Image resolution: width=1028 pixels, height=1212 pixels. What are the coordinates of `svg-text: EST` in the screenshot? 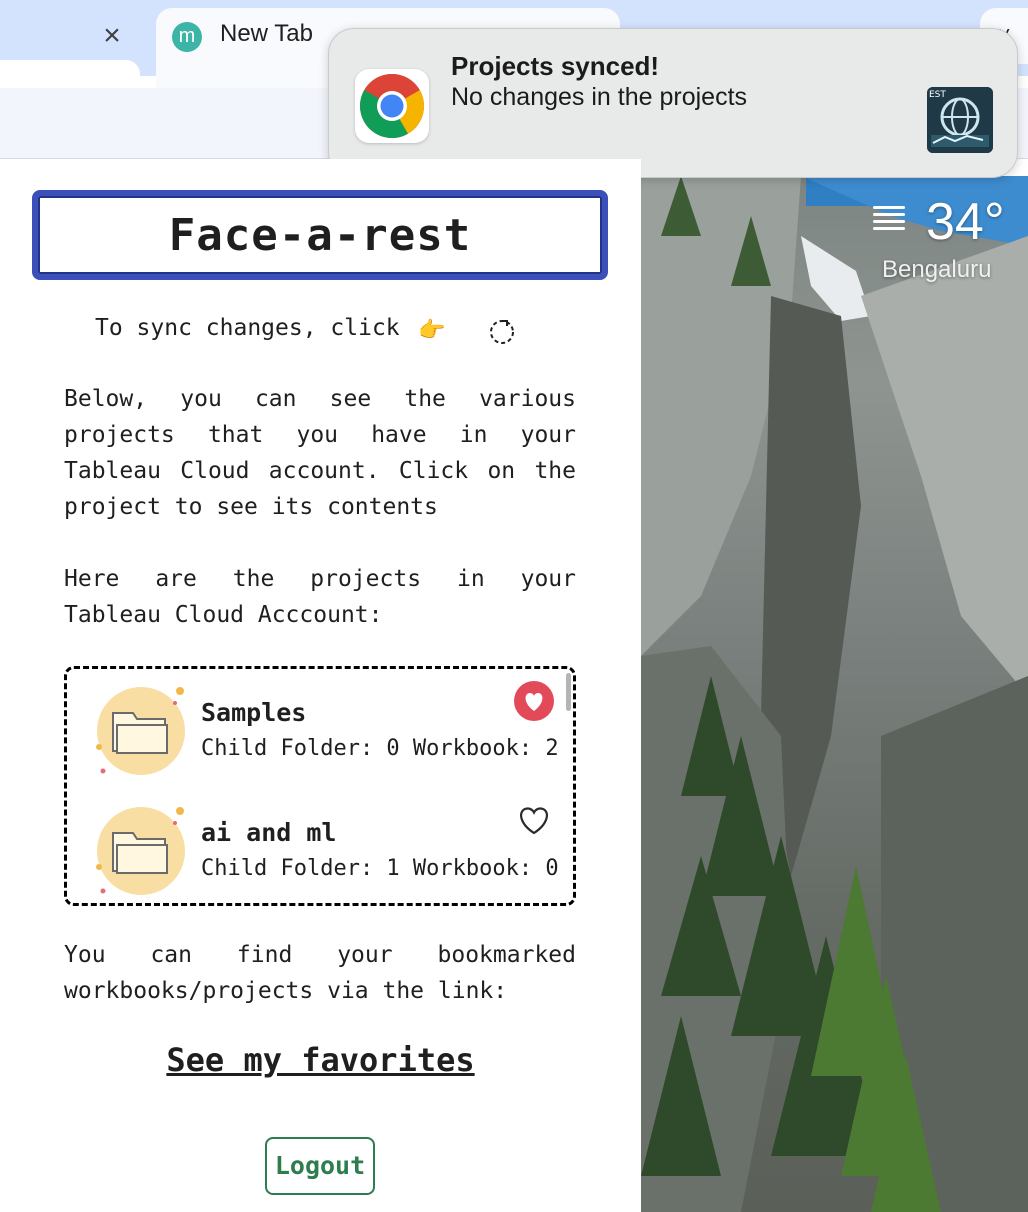 It's located at (937, 95).